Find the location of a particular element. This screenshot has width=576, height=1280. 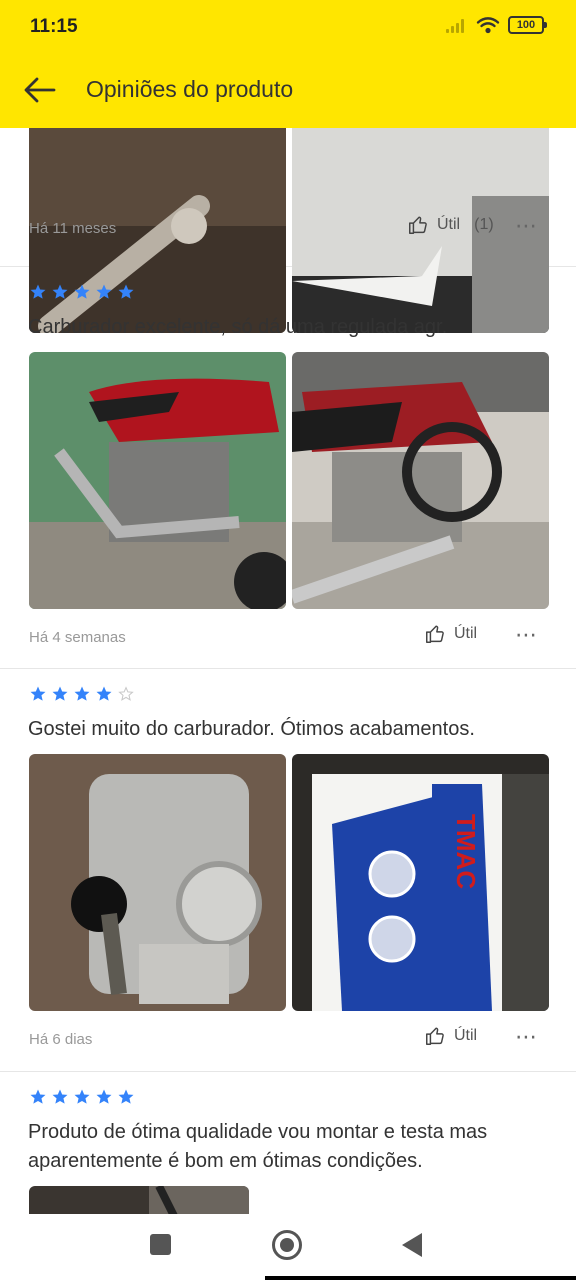

star-empty-icon is located at coordinates (126, 694).